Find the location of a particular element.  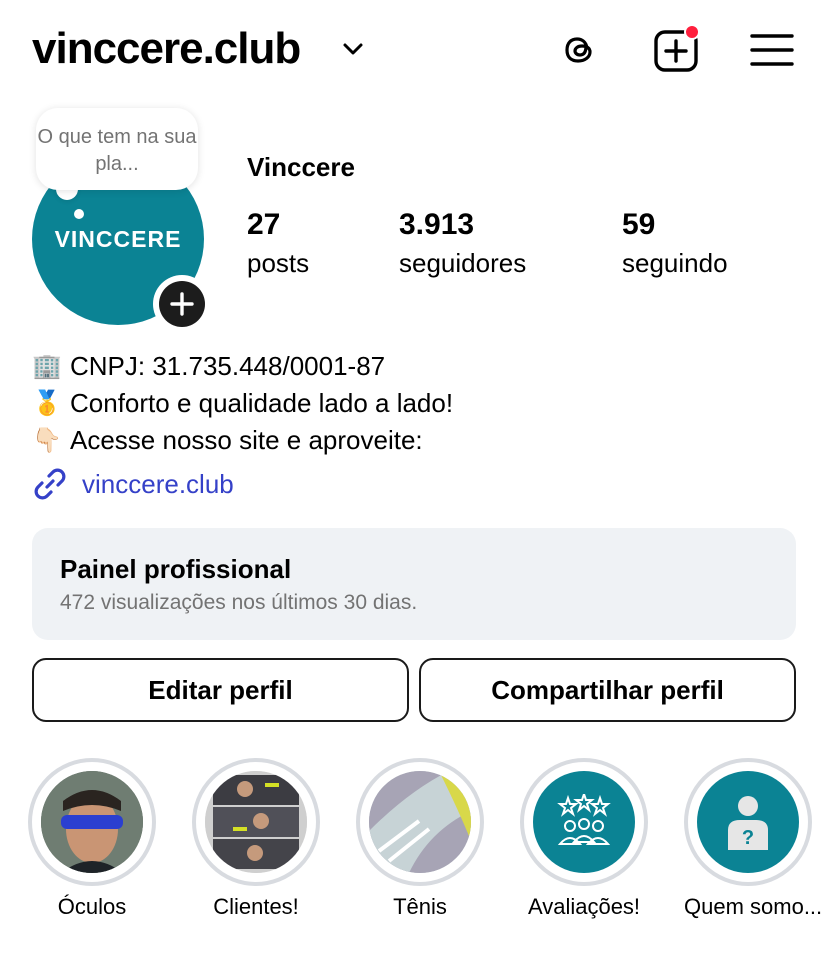

highlight-cover-reviews is located at coordinates (584, 822).